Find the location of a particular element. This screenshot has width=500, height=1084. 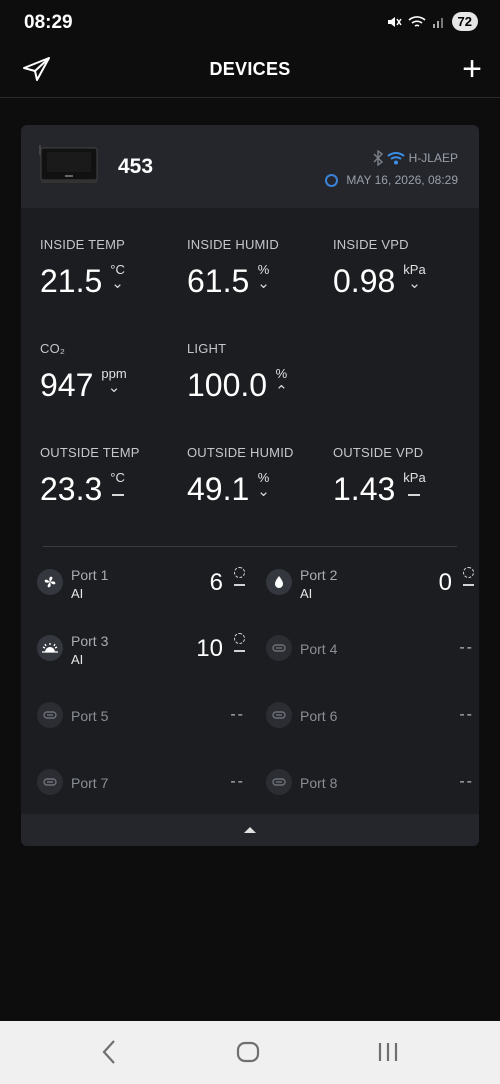

port-name: Port 8 is located at coordinates (319, 783).